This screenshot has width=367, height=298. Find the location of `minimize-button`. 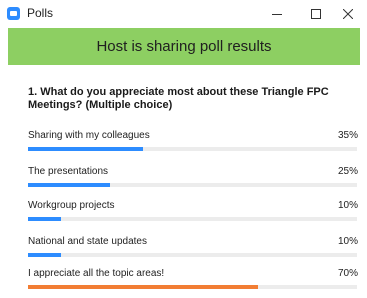

minimize-button is located at coordinates (277, 13).